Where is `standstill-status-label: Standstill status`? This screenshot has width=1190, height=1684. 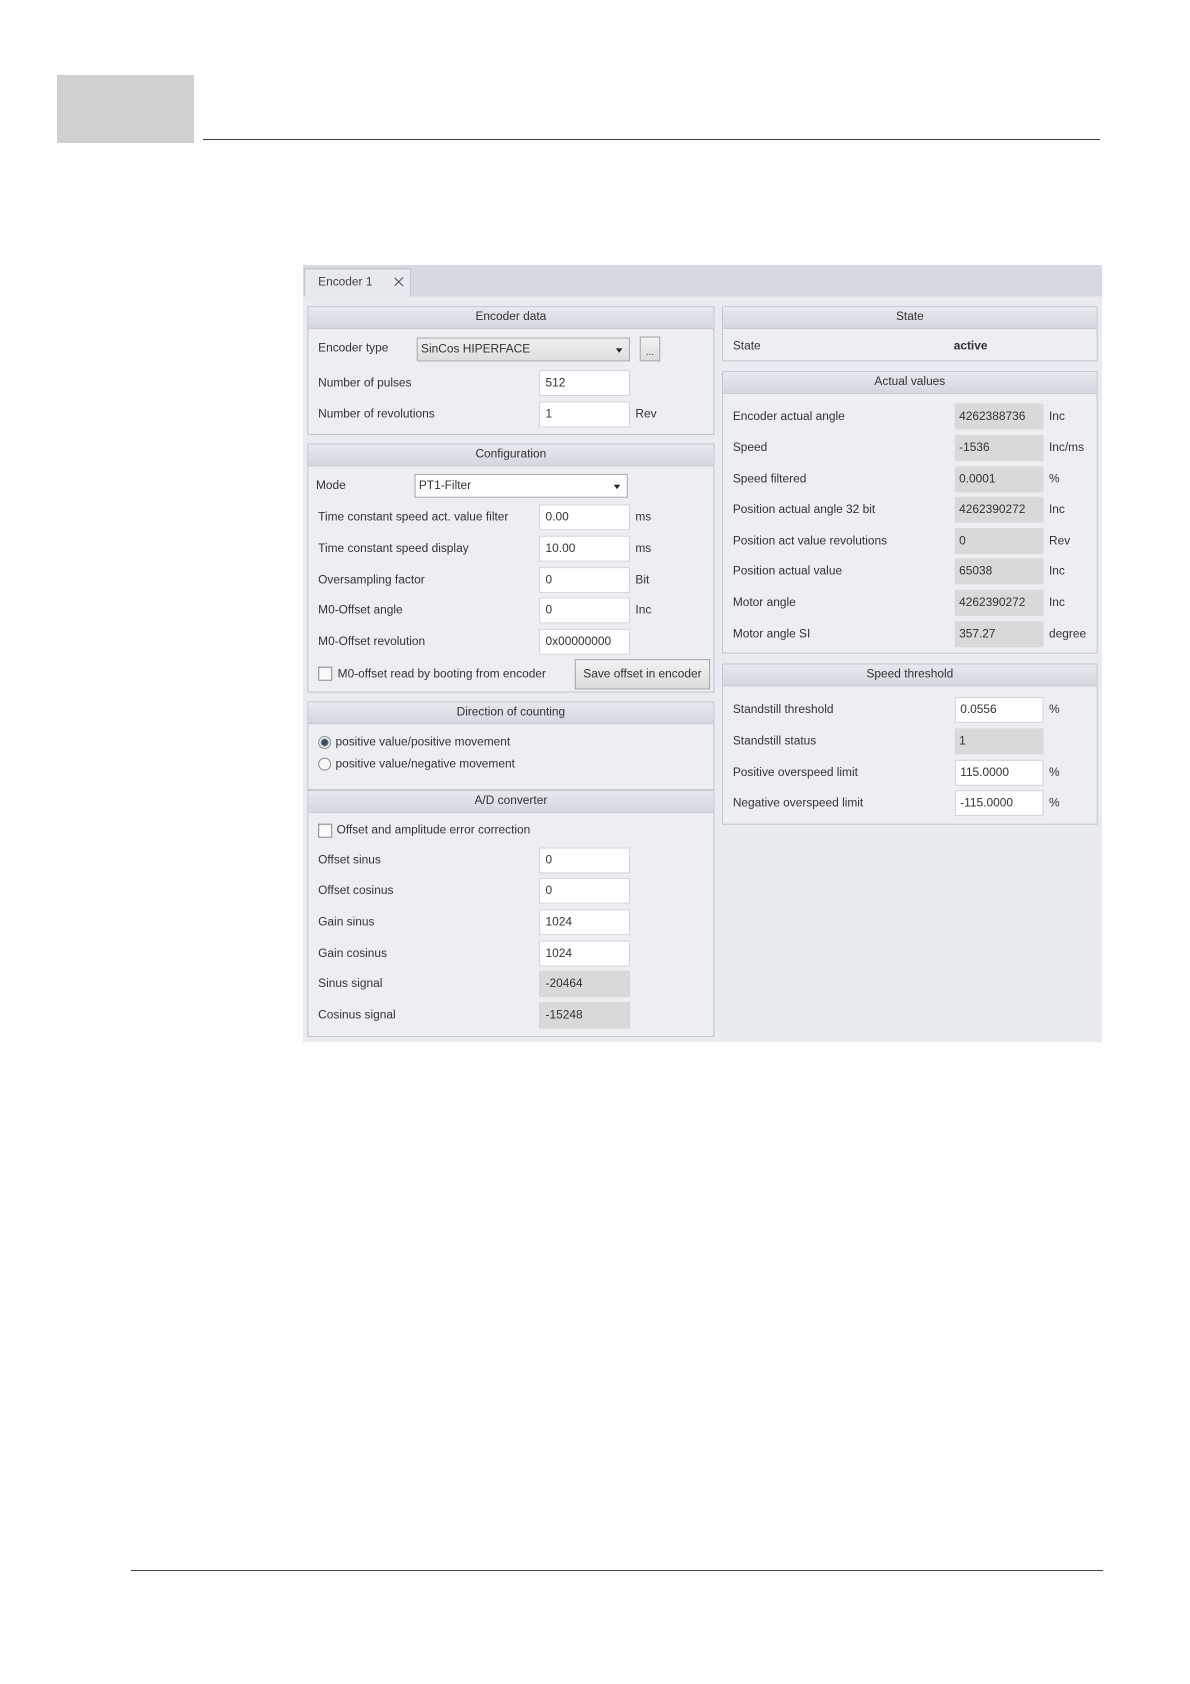 standstill-status-label: Standstill status is located at coordinates (774, 741).